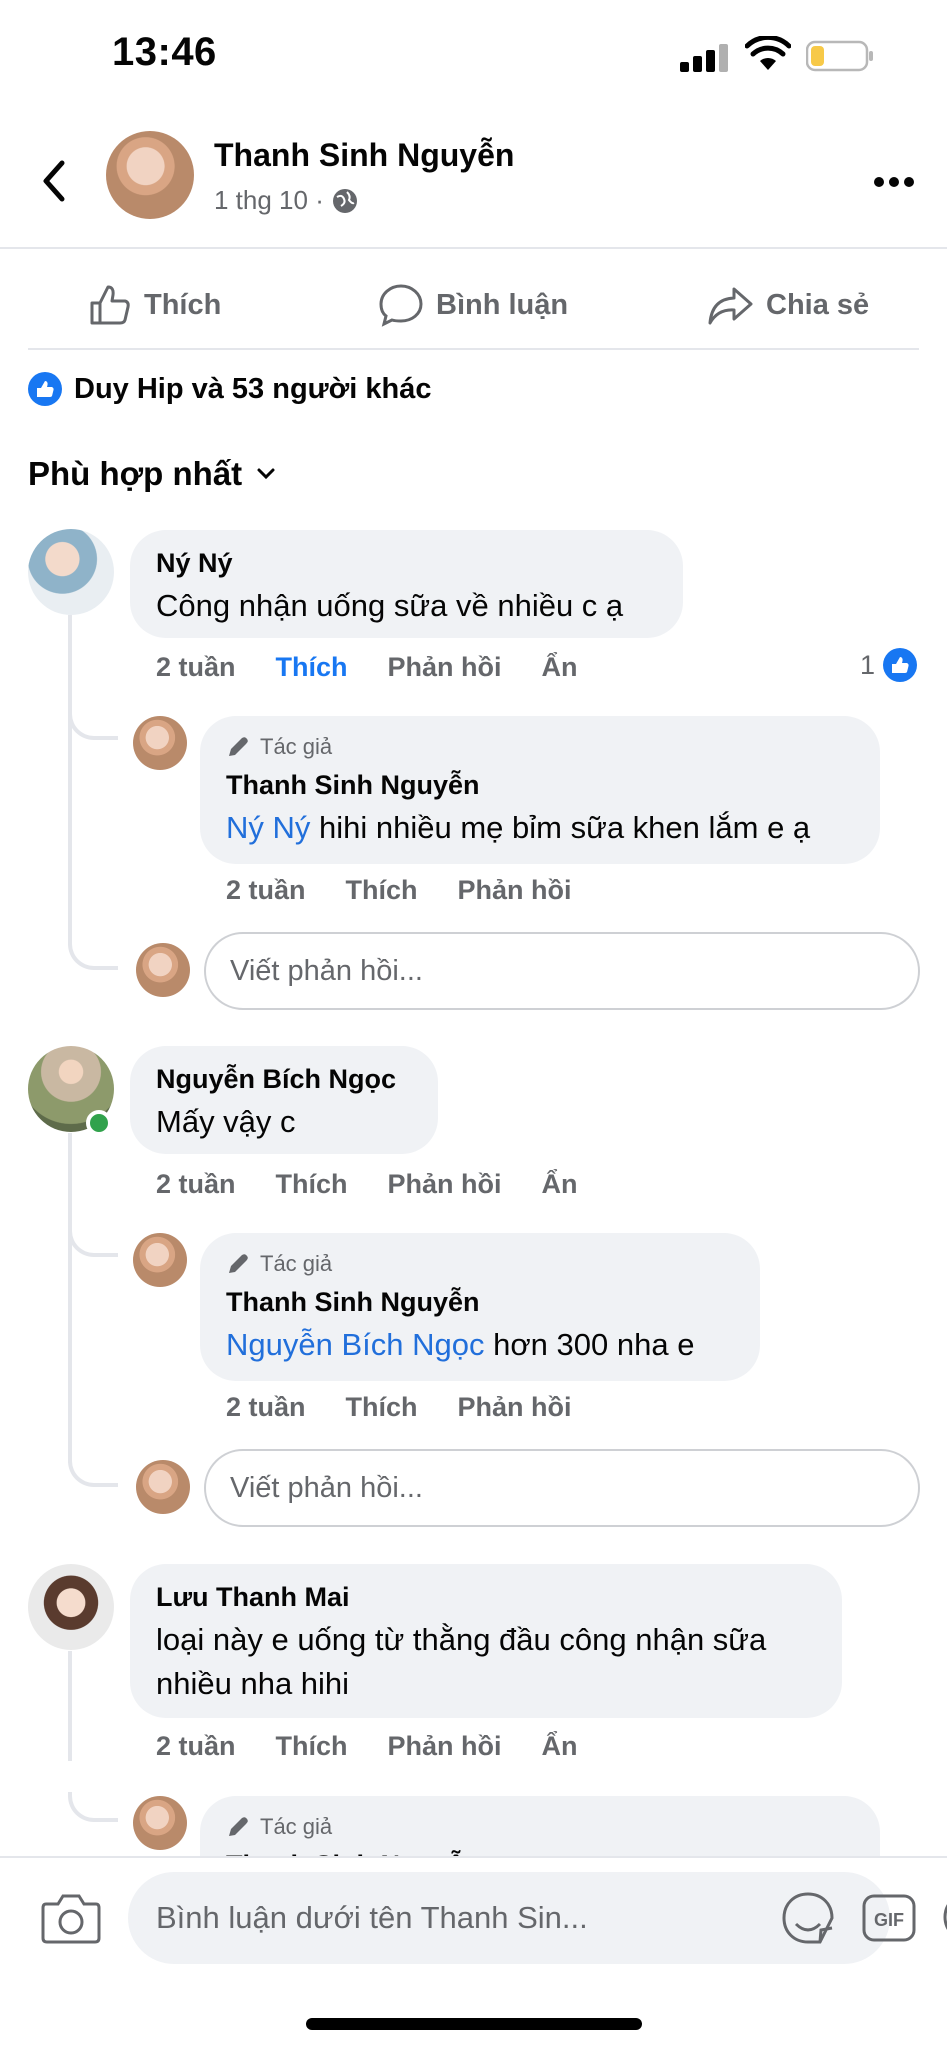  I want to click on emoji-icon, so click(944, 1917).